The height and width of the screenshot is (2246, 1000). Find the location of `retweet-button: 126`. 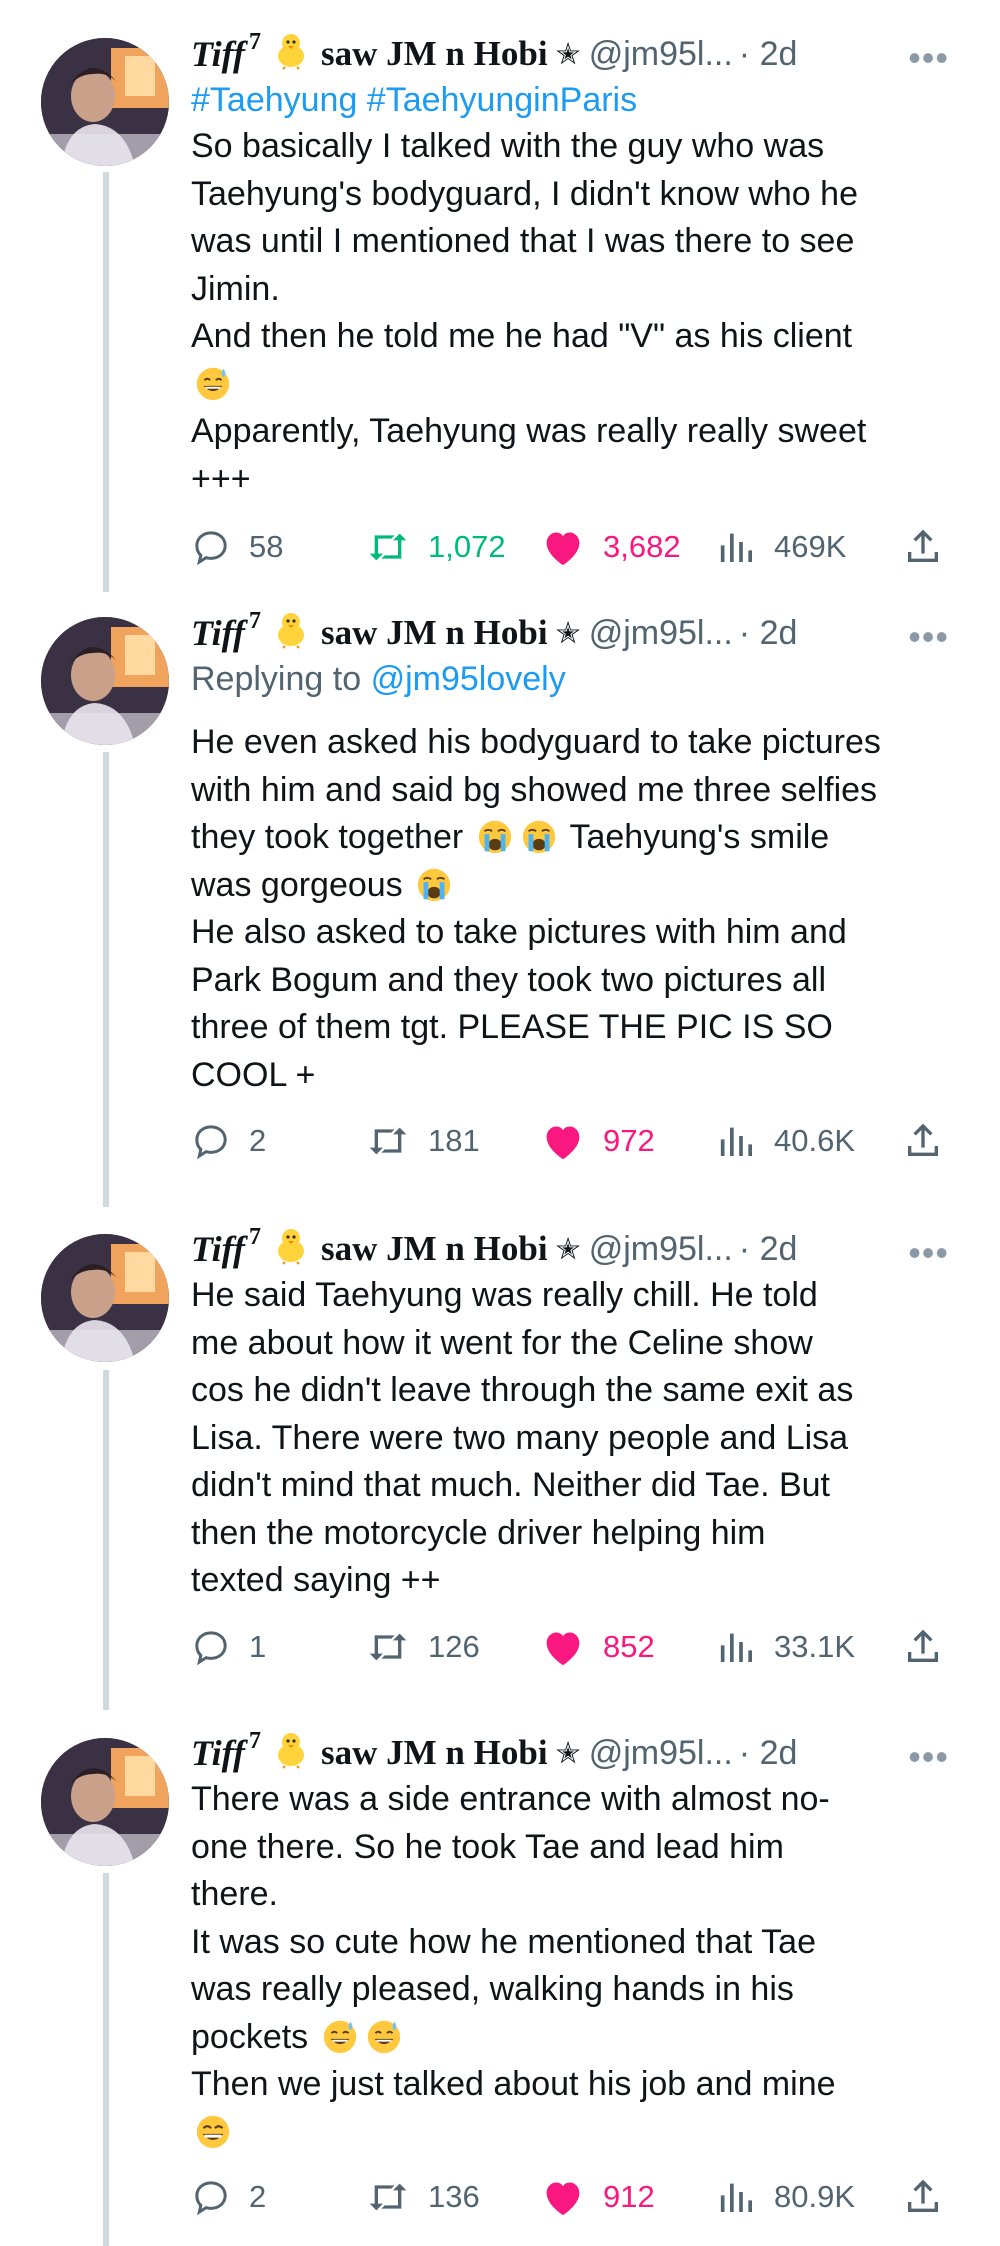

retweet-button: 126 is located at coordinates (423, 1647).